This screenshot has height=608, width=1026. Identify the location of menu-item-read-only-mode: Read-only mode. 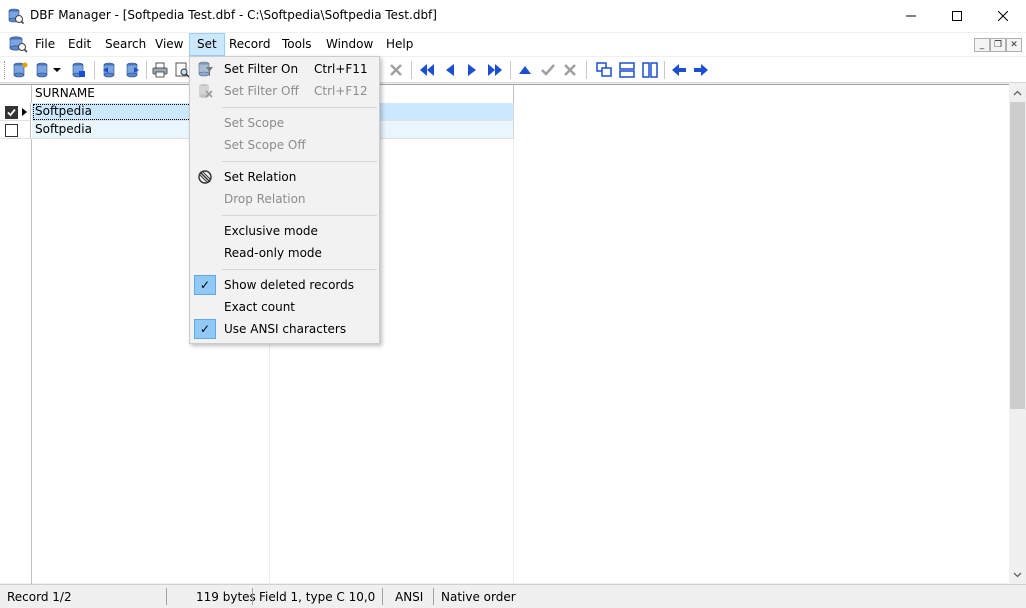
(284, 253).